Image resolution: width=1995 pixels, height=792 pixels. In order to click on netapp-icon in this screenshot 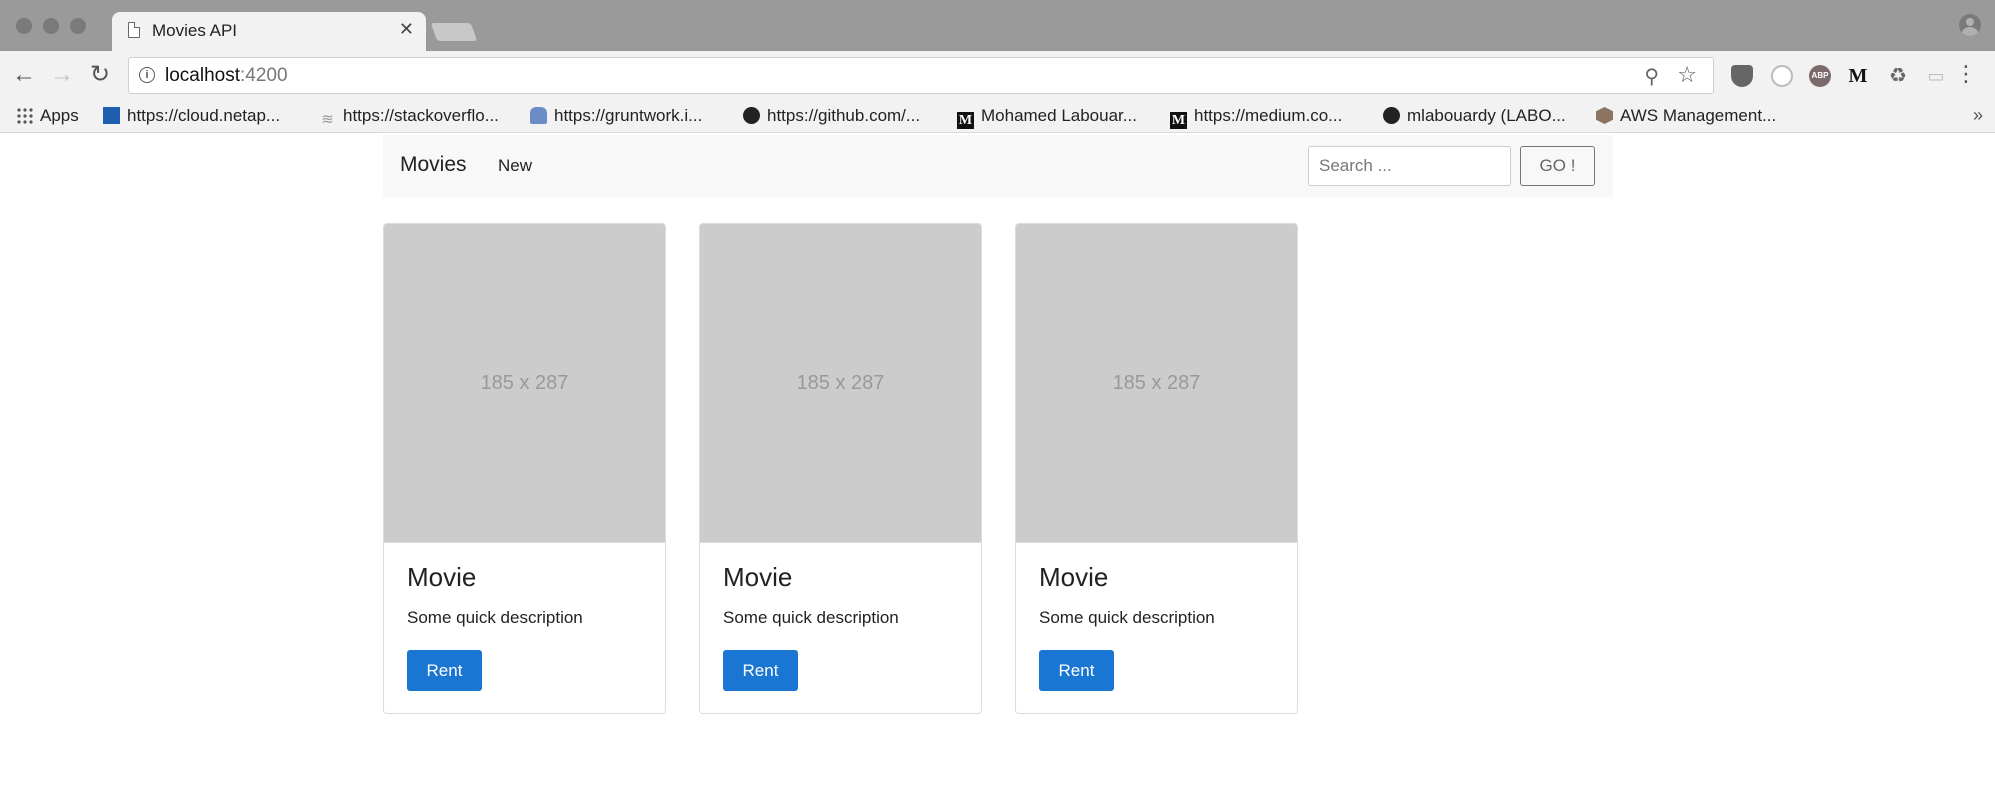, I will do `click(111, 115)`.